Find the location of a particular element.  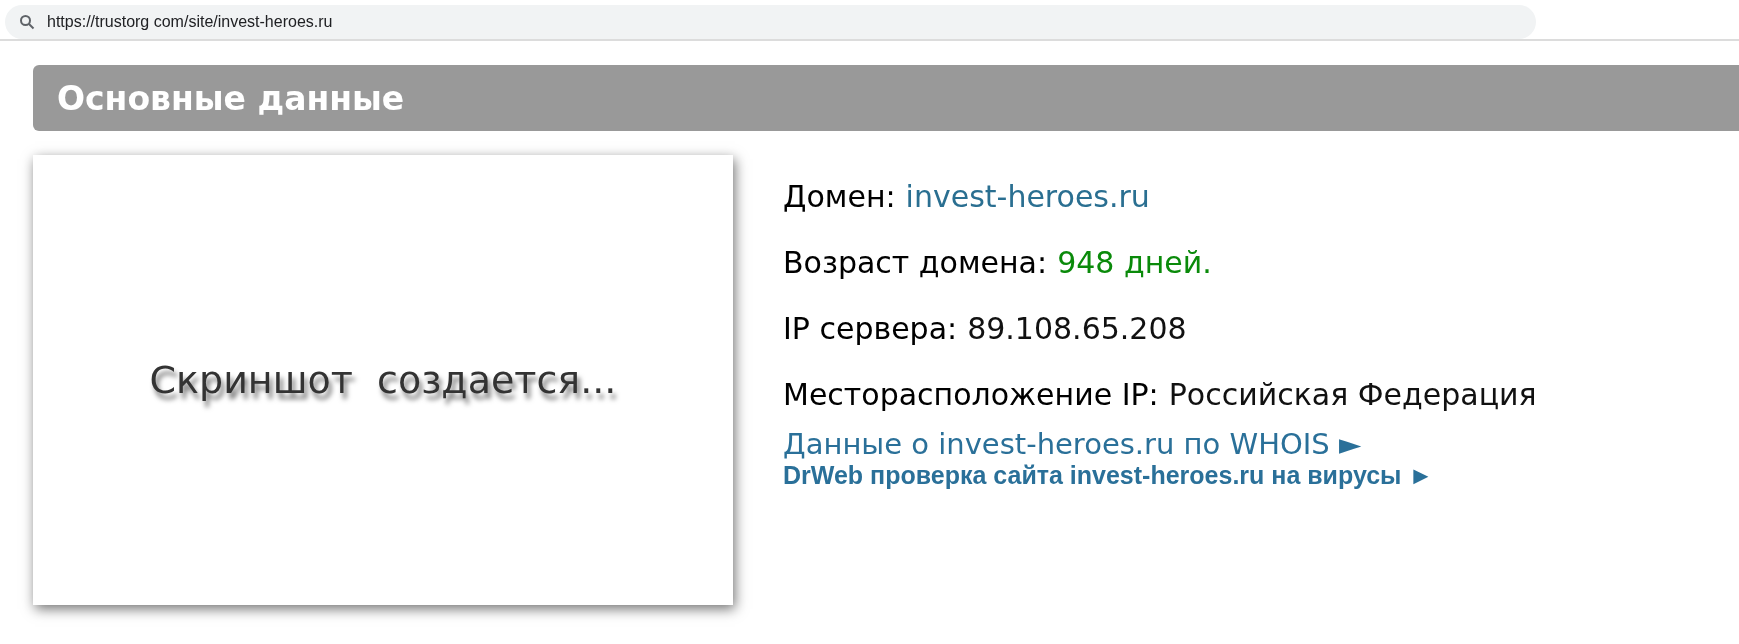

field-value: Российская Федерация is located at coordinates (1352, 394).